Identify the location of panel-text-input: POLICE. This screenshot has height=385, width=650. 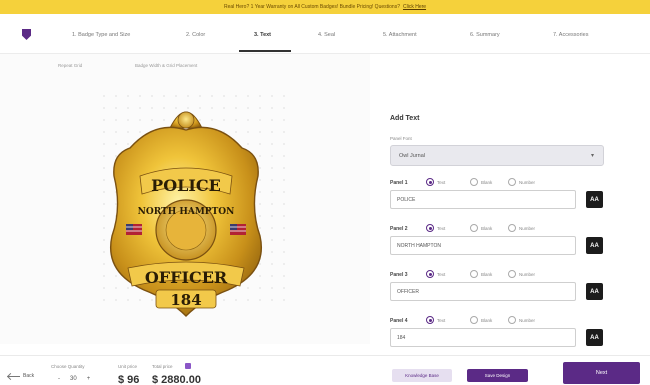
(483, 199).